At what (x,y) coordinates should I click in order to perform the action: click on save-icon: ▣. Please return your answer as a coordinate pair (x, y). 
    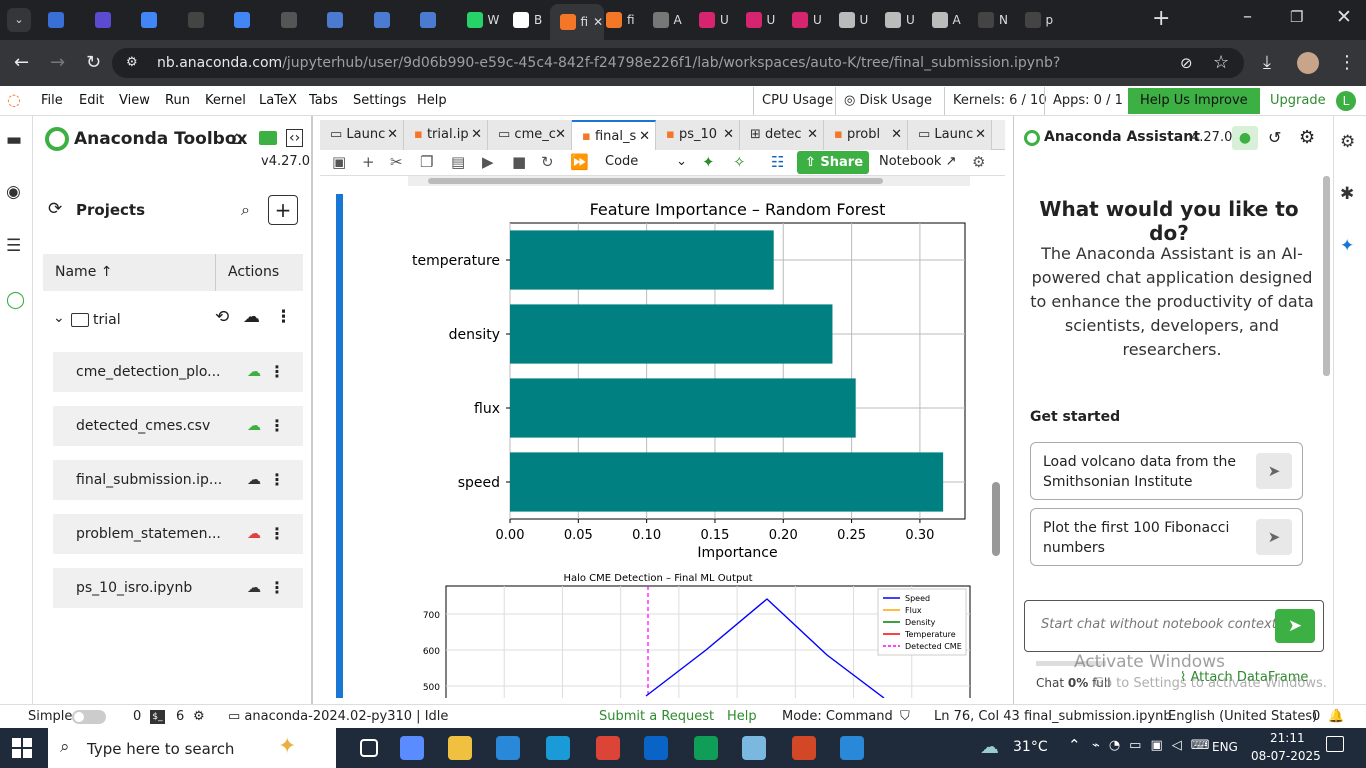
    Looking at the image, I should click on (339, 162).